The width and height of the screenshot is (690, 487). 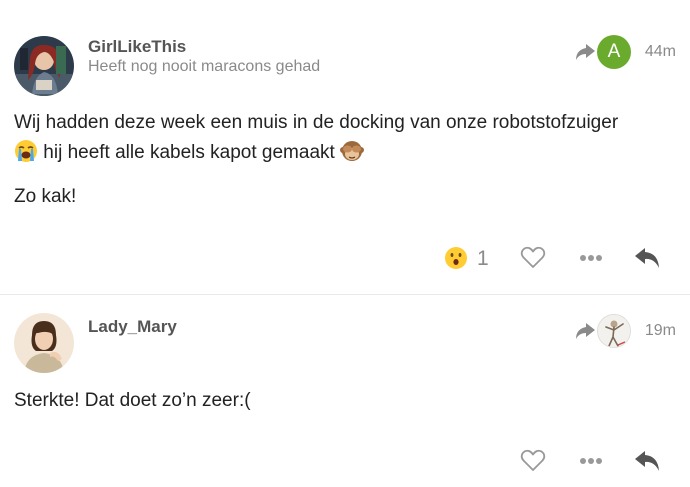 What do you see at coordinates (660, 52) in the screenshot?
I see `post-date: 44m` at bounding box center [660, 52].